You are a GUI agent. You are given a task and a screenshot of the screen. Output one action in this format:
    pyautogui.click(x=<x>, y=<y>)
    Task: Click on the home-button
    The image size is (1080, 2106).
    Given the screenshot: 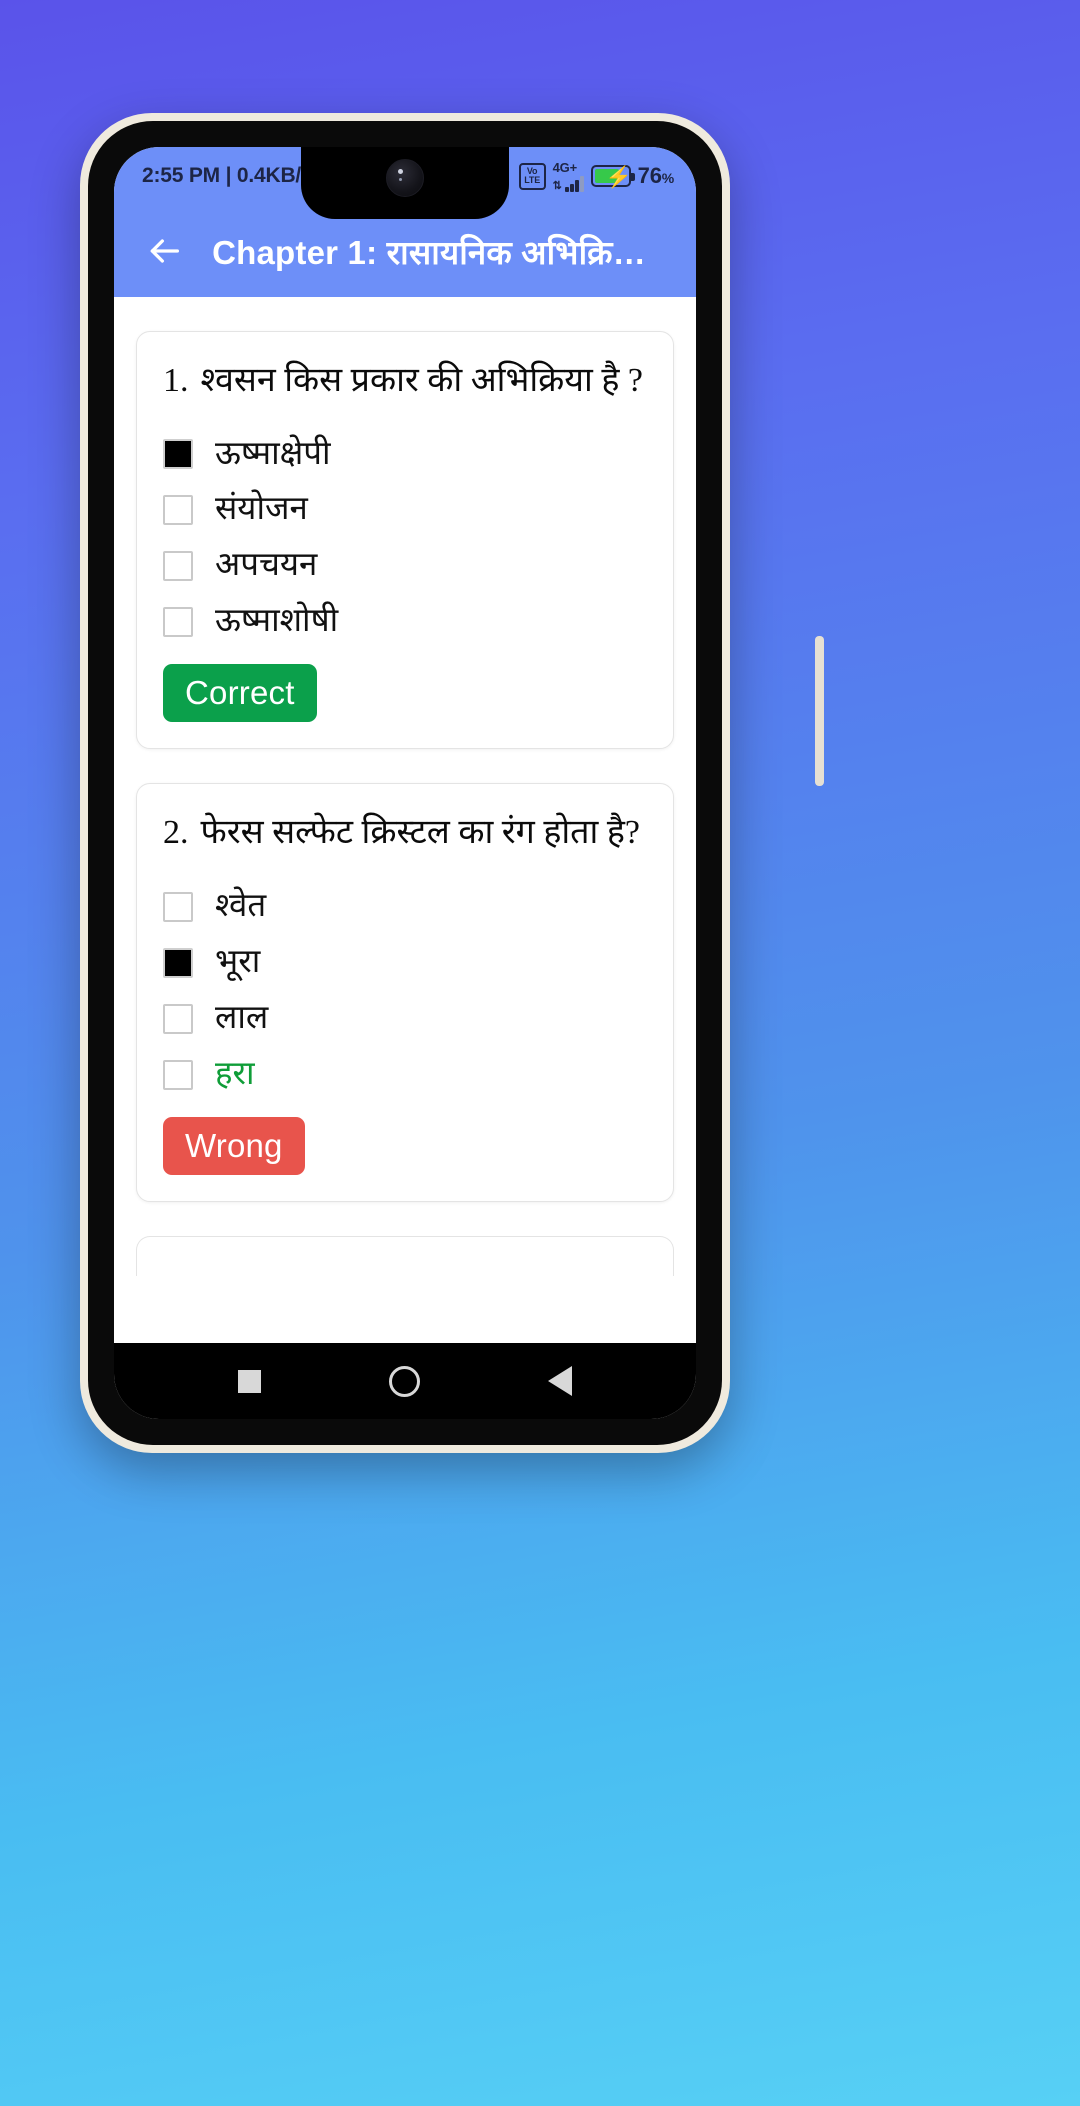 What is the action you would take?
    pyautogui.click(x=404, y=1381)
    